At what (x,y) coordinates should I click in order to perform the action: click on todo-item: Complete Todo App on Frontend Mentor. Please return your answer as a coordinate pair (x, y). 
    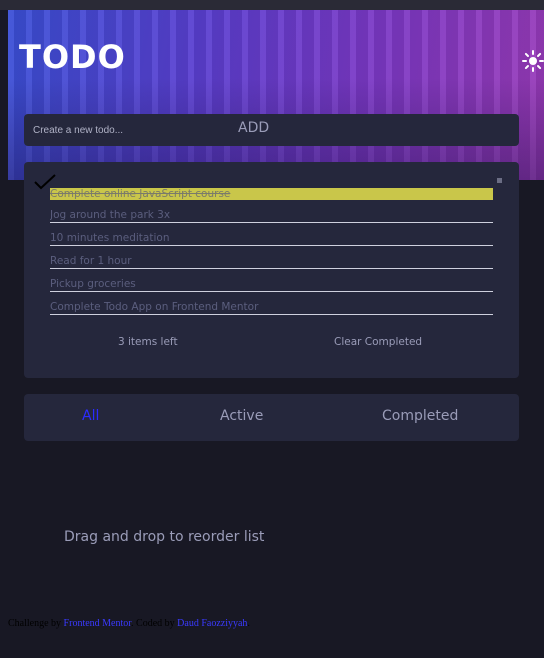
    Looking at the image, I should click on (271, 308).